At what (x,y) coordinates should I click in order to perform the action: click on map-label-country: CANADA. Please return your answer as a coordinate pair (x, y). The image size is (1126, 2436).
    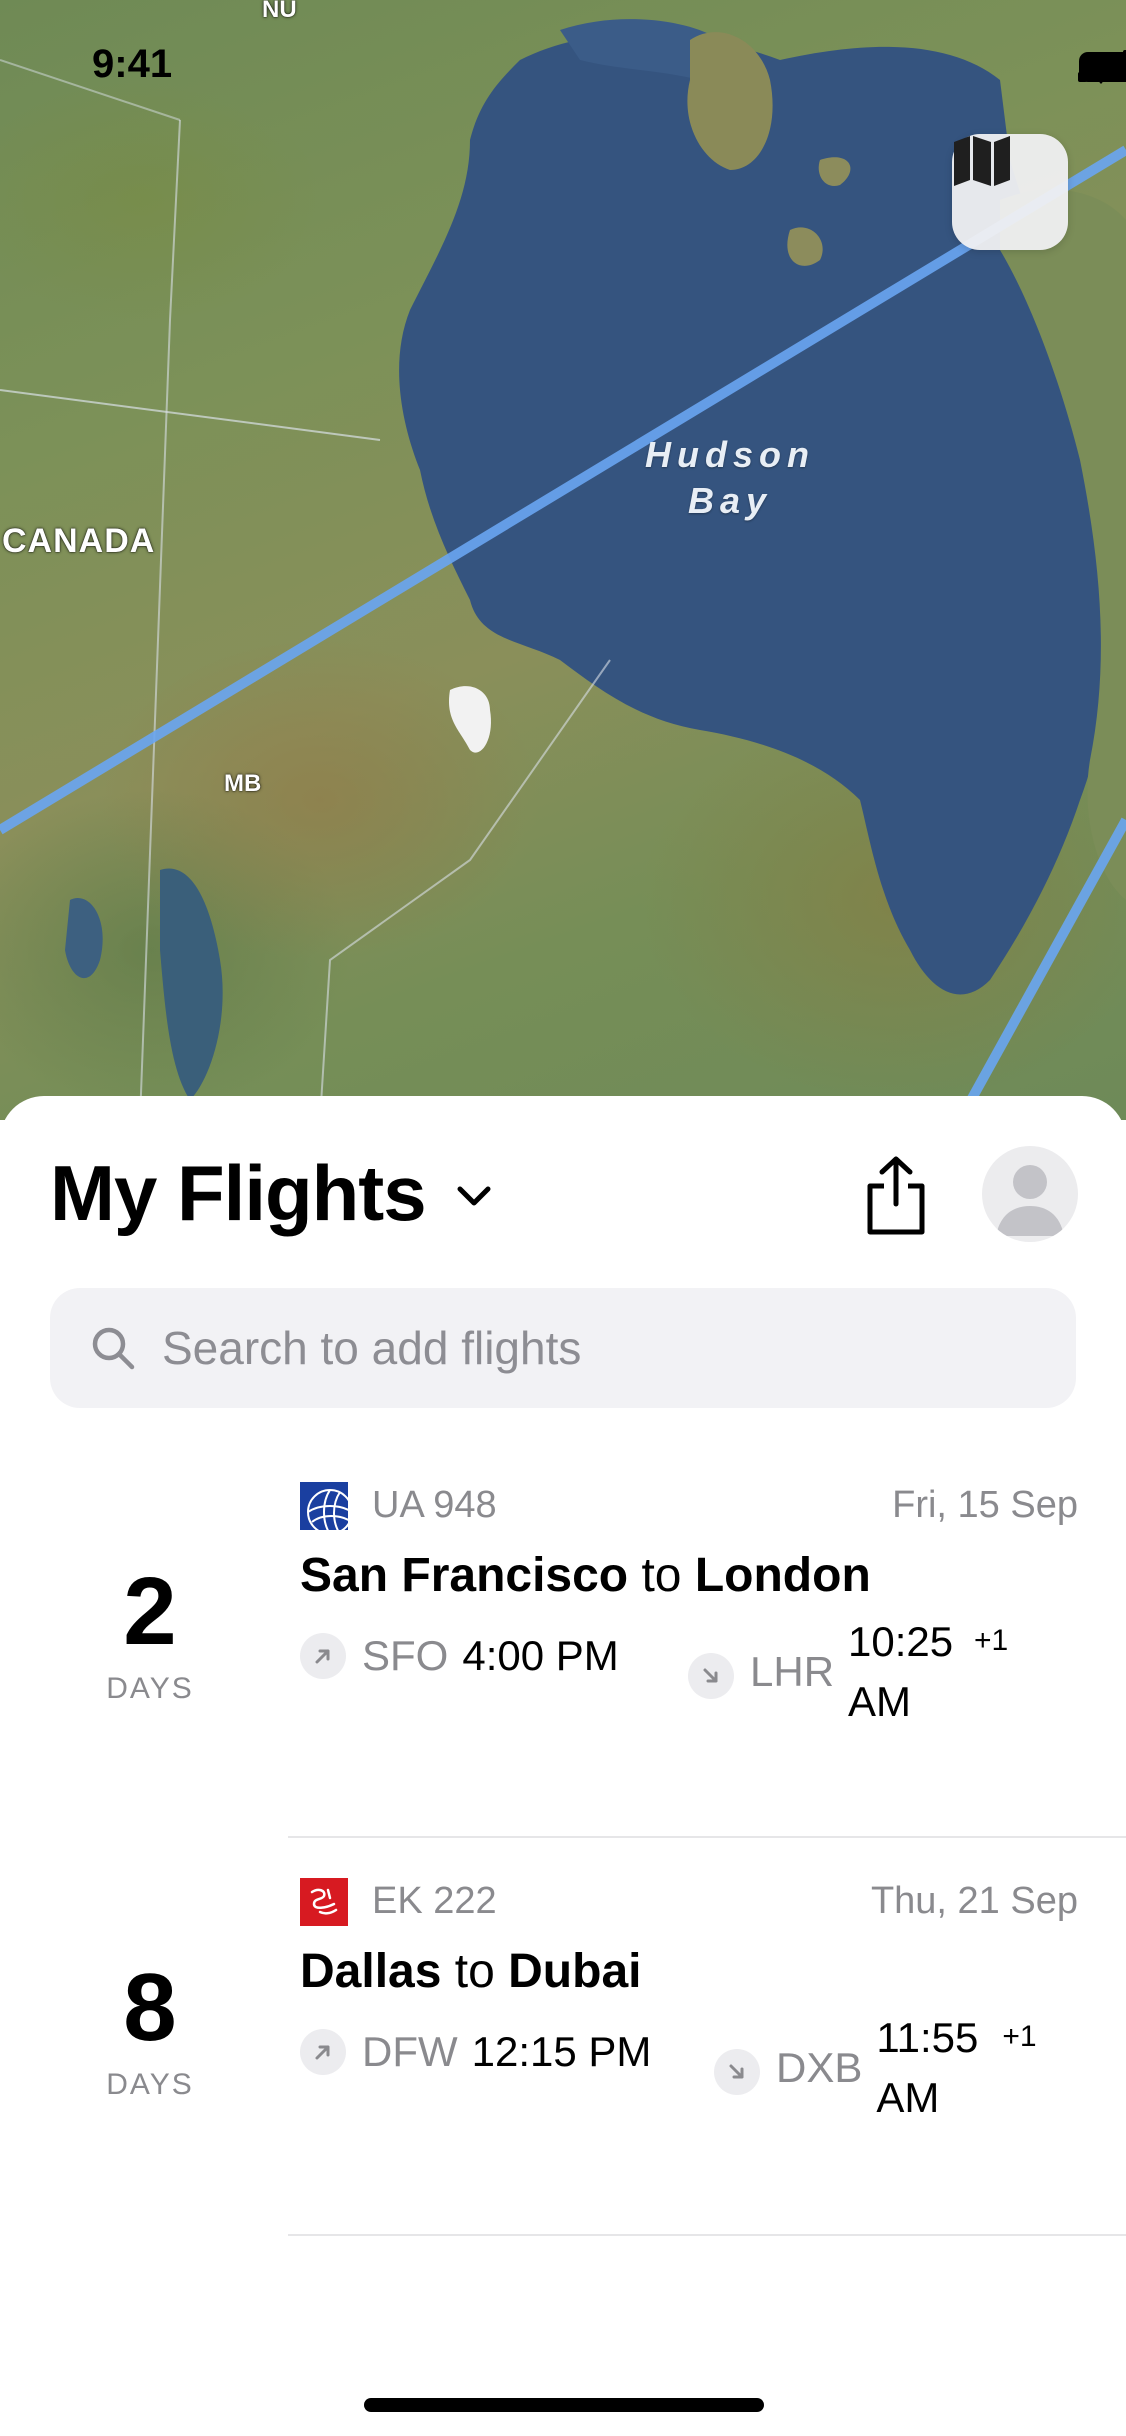
    Looking at the image, I should click on (79, 541).